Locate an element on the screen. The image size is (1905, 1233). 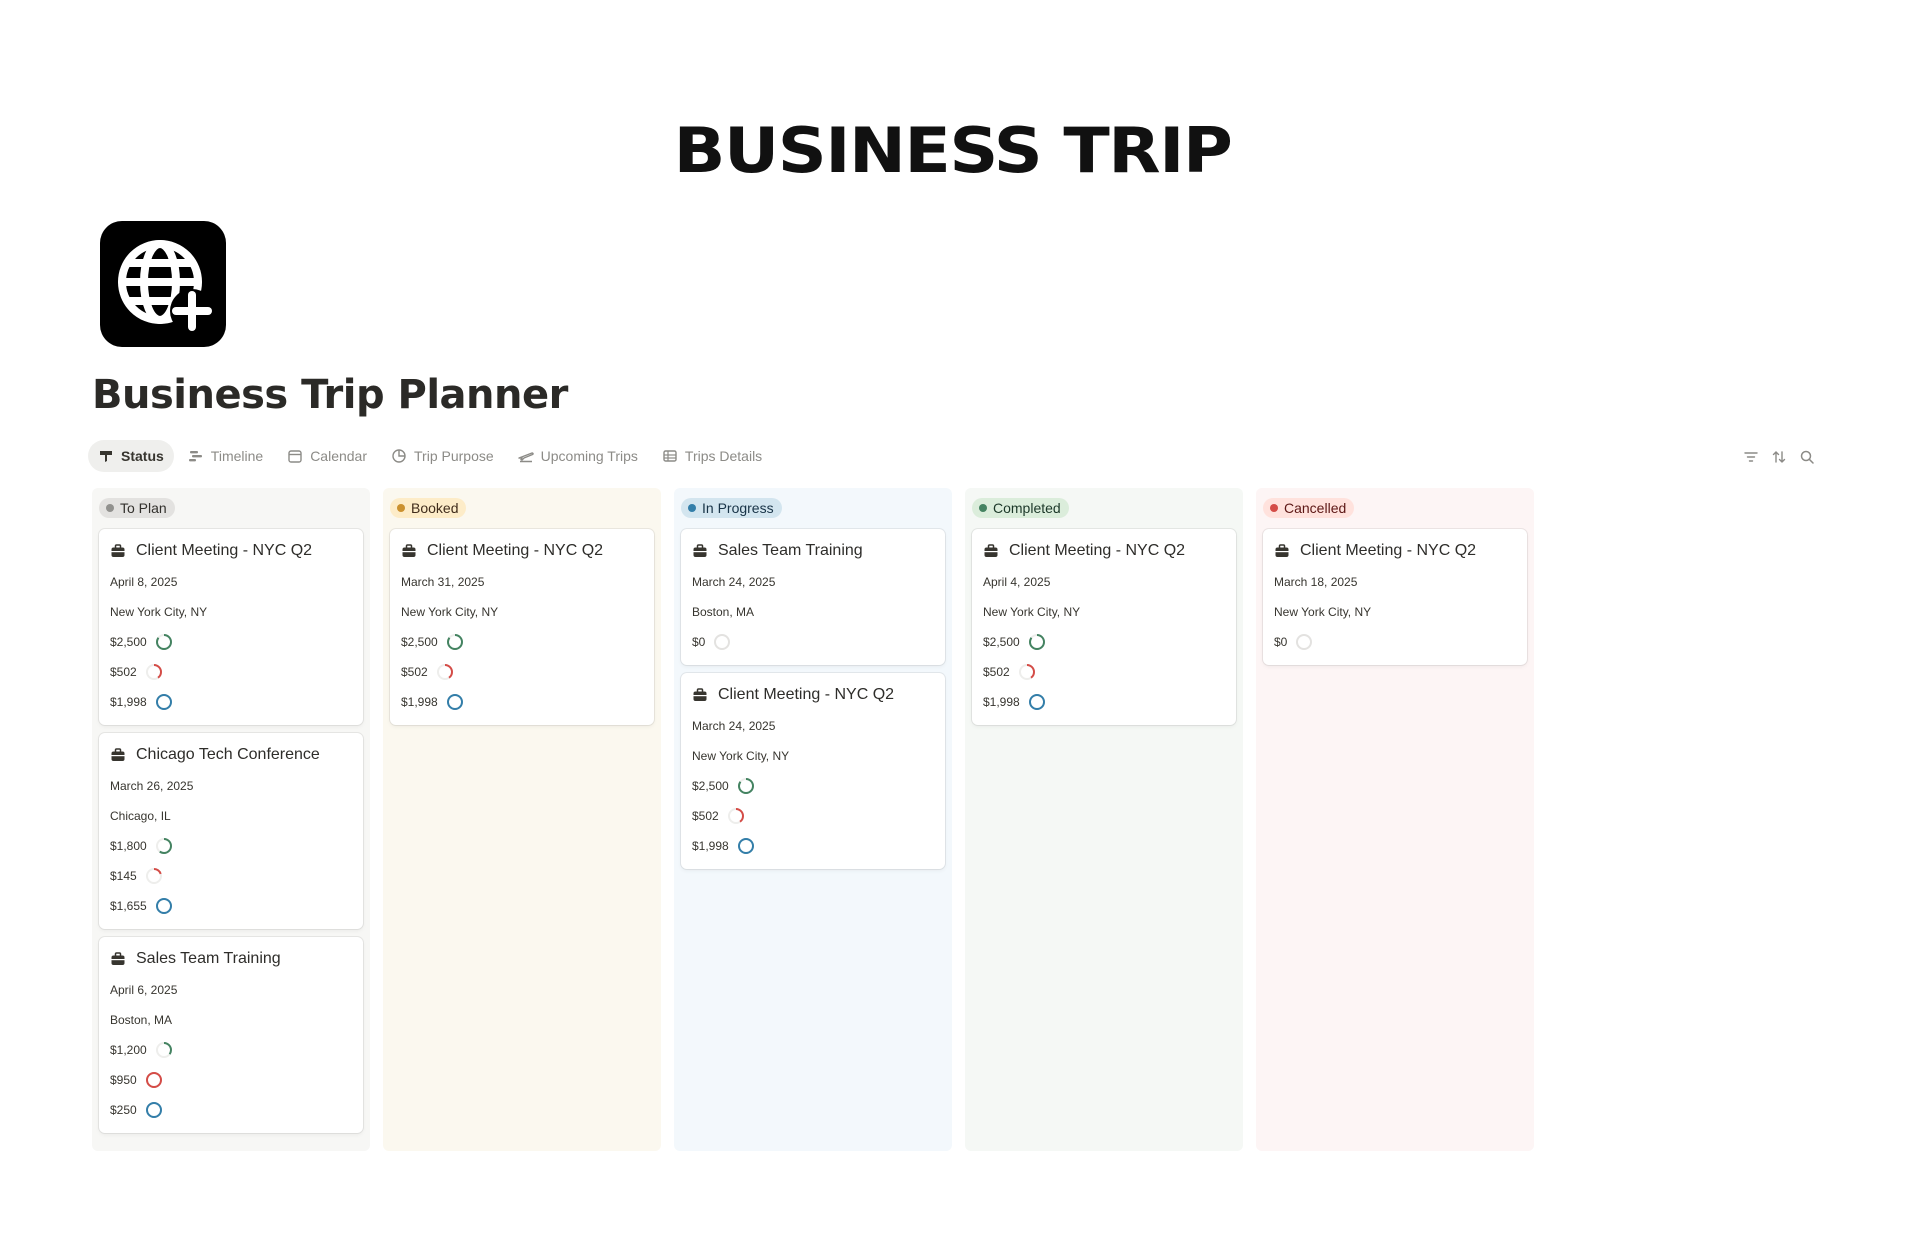
tab-label: Trips Details is located at coordinates (723, 456).